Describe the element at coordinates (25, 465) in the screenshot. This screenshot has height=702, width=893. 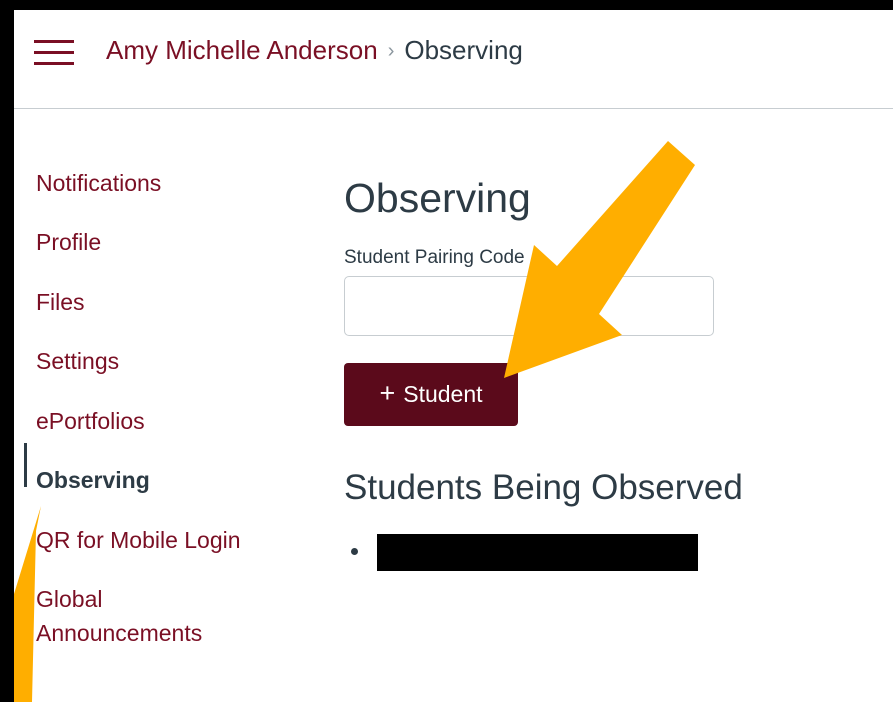
I see `sidebar-active-indicator` at that location.